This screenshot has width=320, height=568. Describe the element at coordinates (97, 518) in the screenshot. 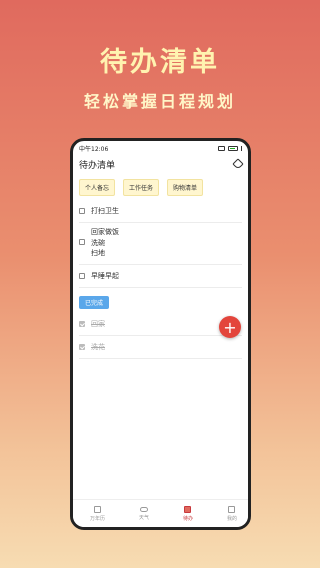

I see `nav-label: 万年历` at that location.